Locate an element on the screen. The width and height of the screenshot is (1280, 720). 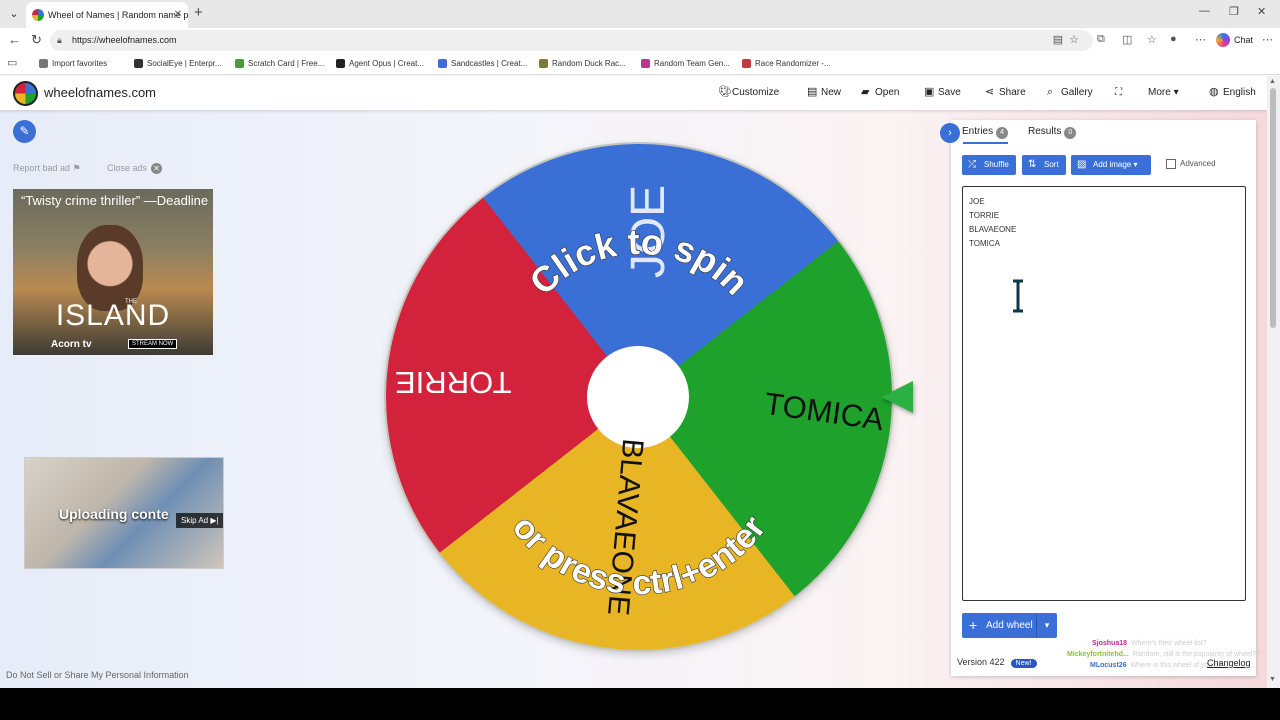
version-label: Version 422 is located at coordinates (981, 662).